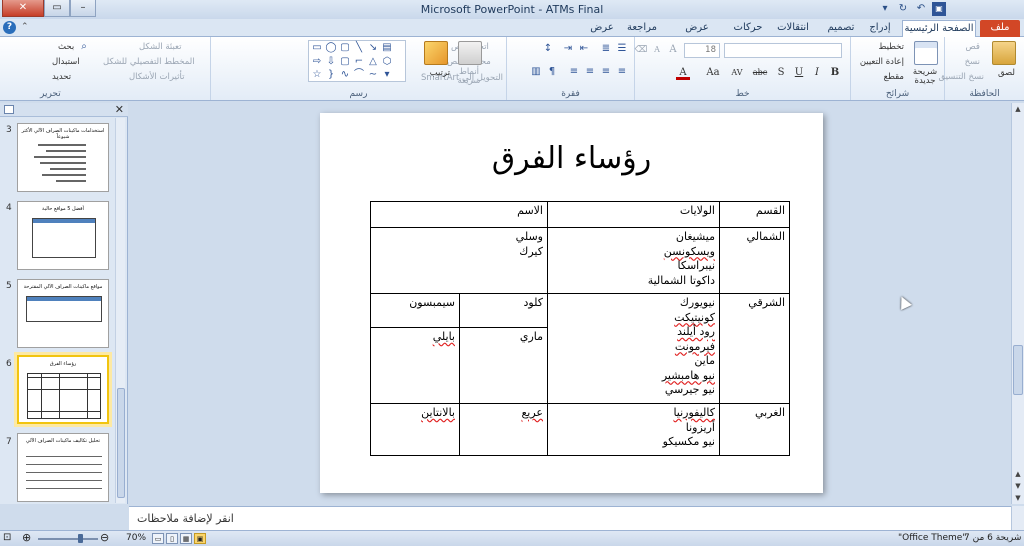 The width and height of the screenshot is (1024, 546). Describe the element at coordinates (606, 72) in the screenshot. I see `align-center-icon: ≡` at that location.